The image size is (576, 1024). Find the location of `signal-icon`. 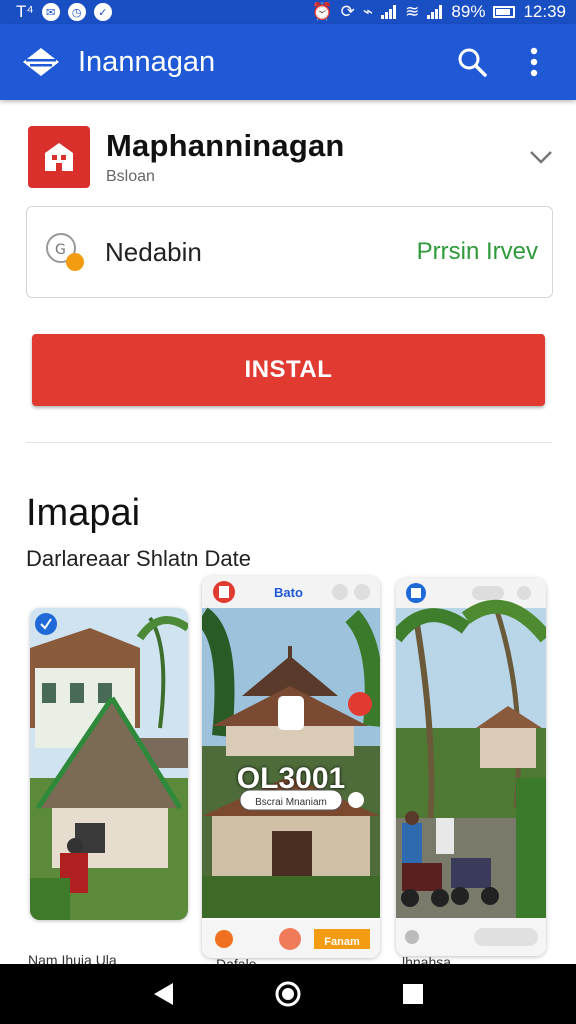

signal-icon is located at coordinates (389, 12).